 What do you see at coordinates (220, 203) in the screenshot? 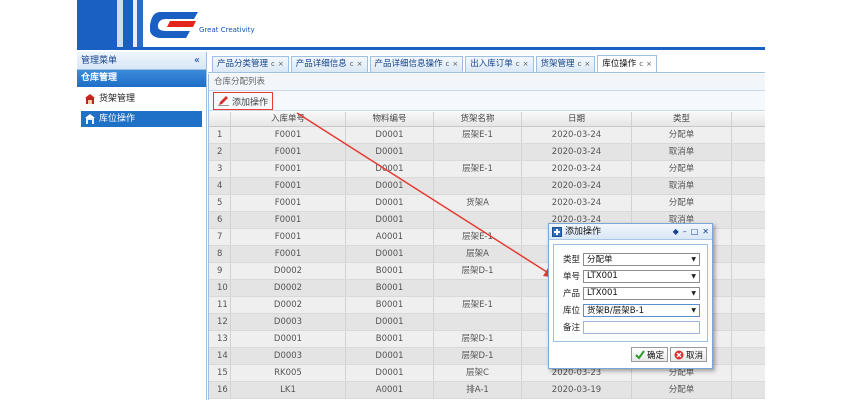
I see `cell-index: 5` at bounding box center [220, 203].